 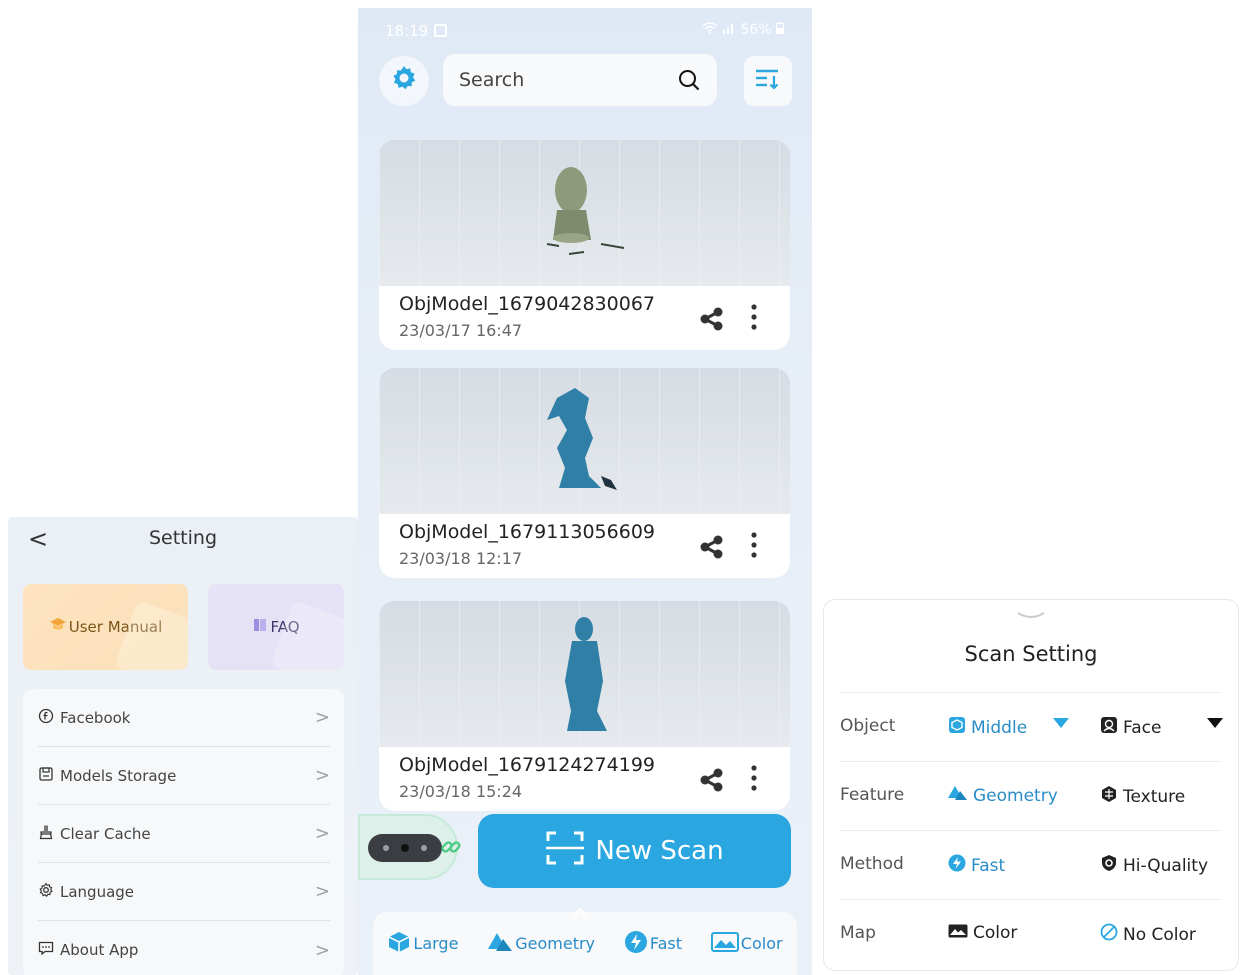 What do you see at coordinates (461, 791) in the screenshot?
I see `model-date: 23/03/18 15:24` at bounding box center [461, 791].